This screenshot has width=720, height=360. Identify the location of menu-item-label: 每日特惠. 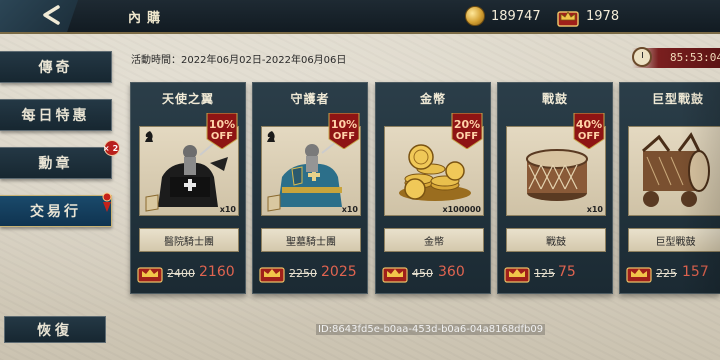
(55, 116).